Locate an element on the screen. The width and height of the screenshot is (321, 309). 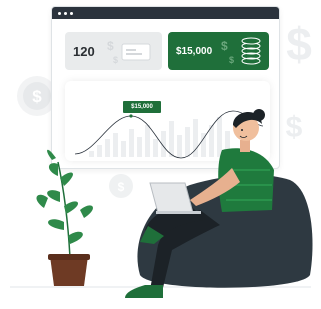
potted-plant is located at coordinates (64, 217).